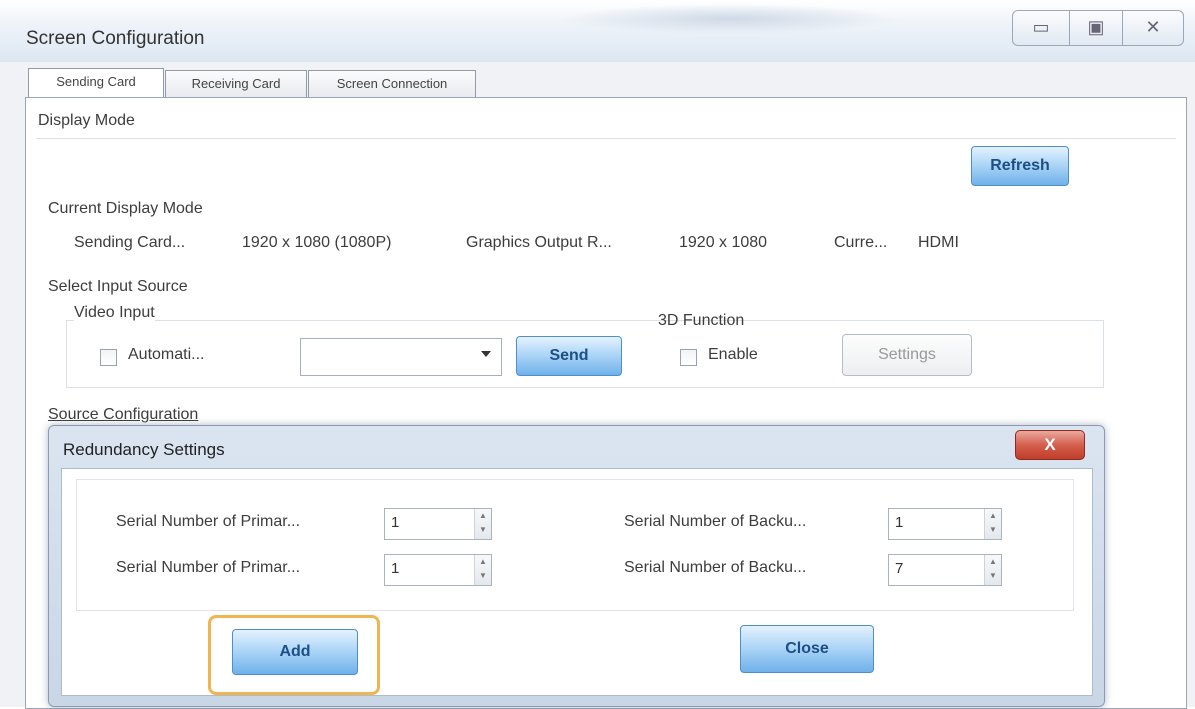  I want to click on enable-label: Enable, so click(733, 354).